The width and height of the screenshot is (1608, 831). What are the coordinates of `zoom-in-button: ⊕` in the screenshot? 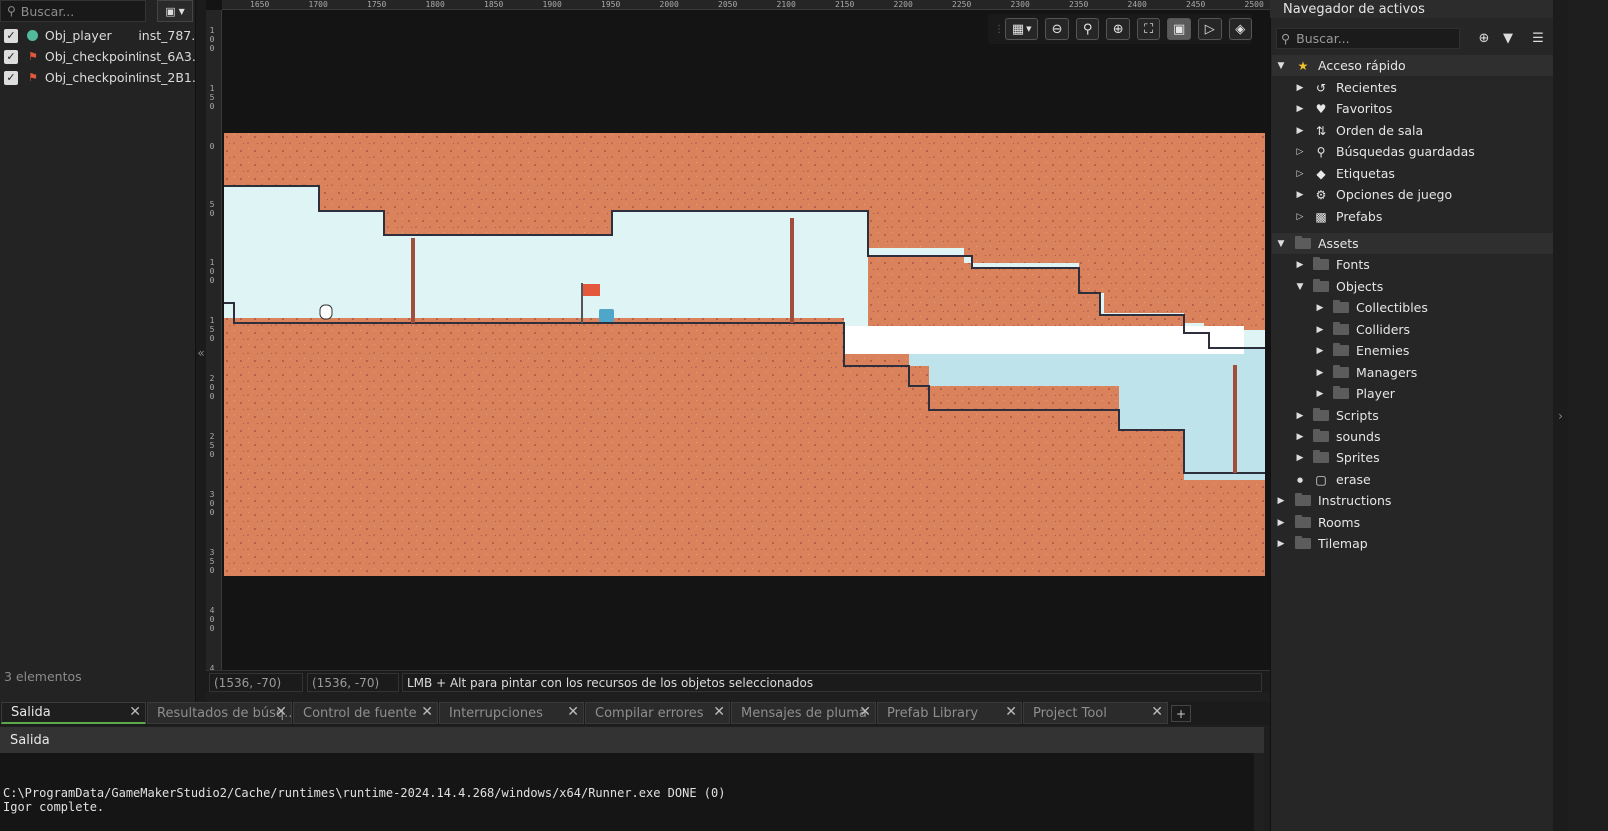 It's located at (1118, 29).